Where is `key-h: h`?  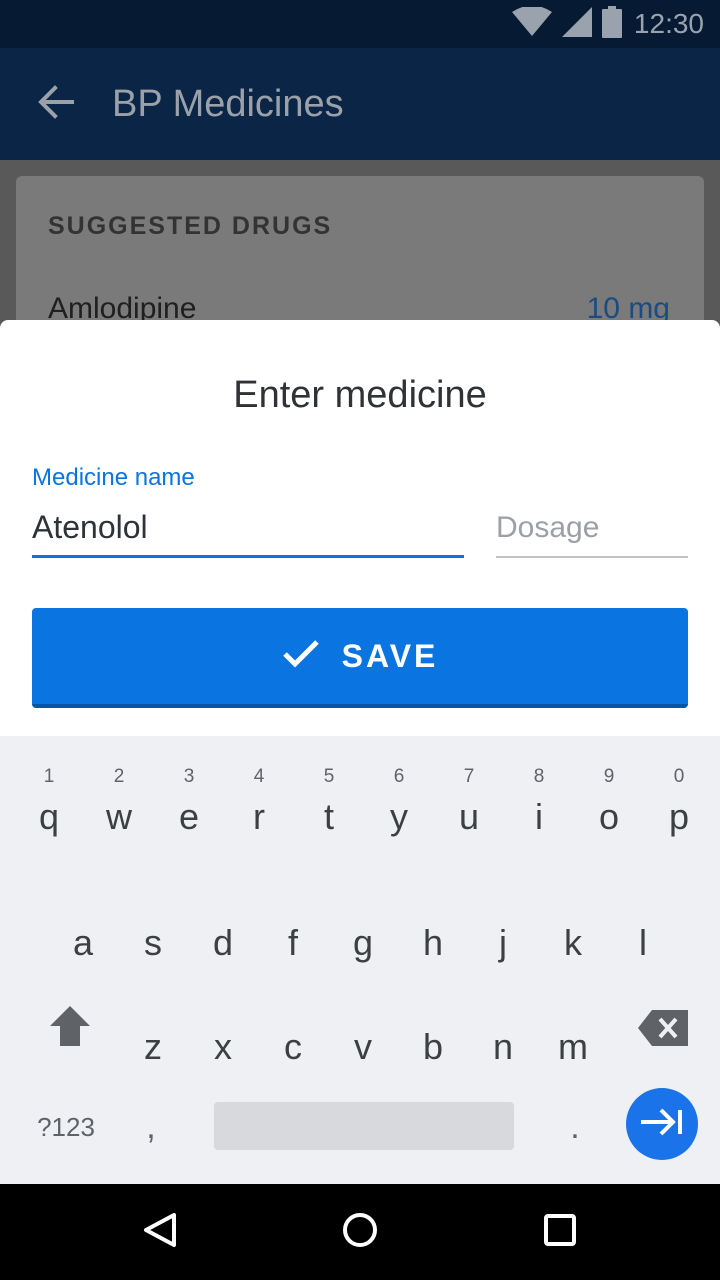 key-h: h is located at coordinates (433, 934).